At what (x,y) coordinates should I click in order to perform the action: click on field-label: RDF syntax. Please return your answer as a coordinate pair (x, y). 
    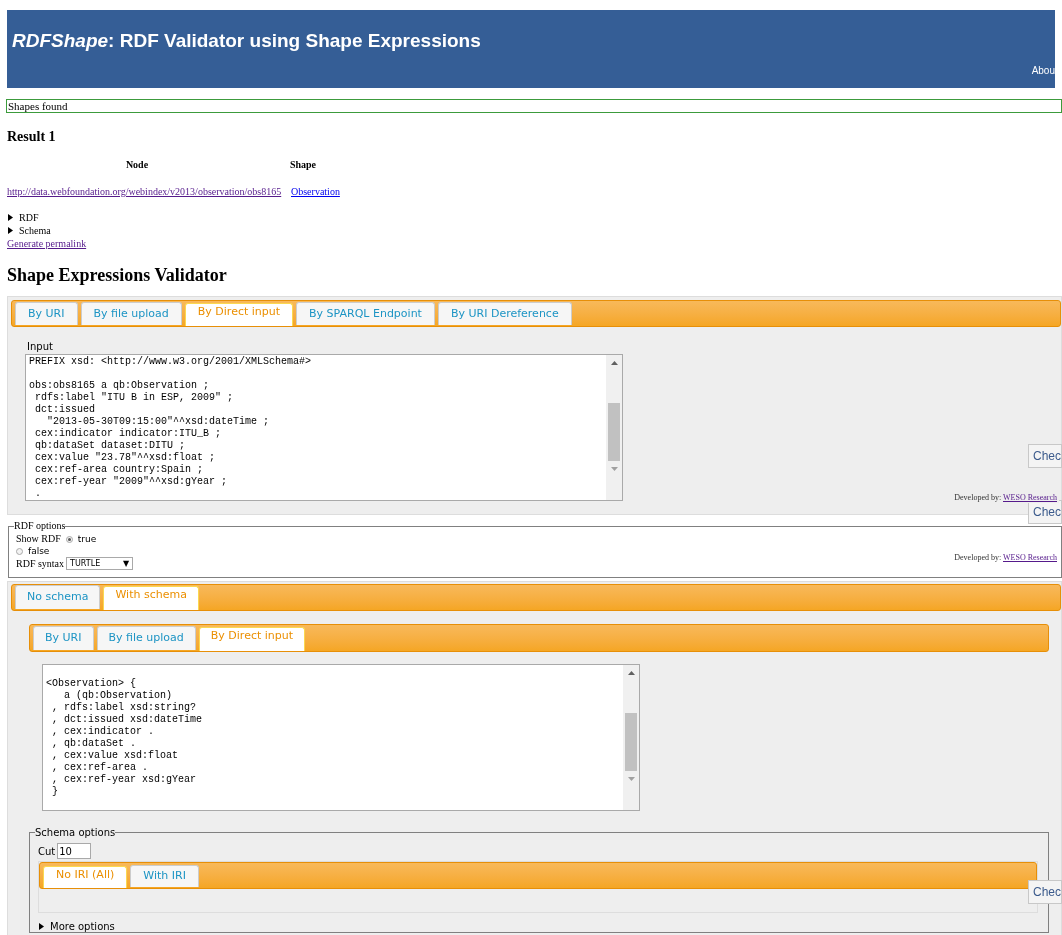
    Looking at the image, I should click on (40, 563).